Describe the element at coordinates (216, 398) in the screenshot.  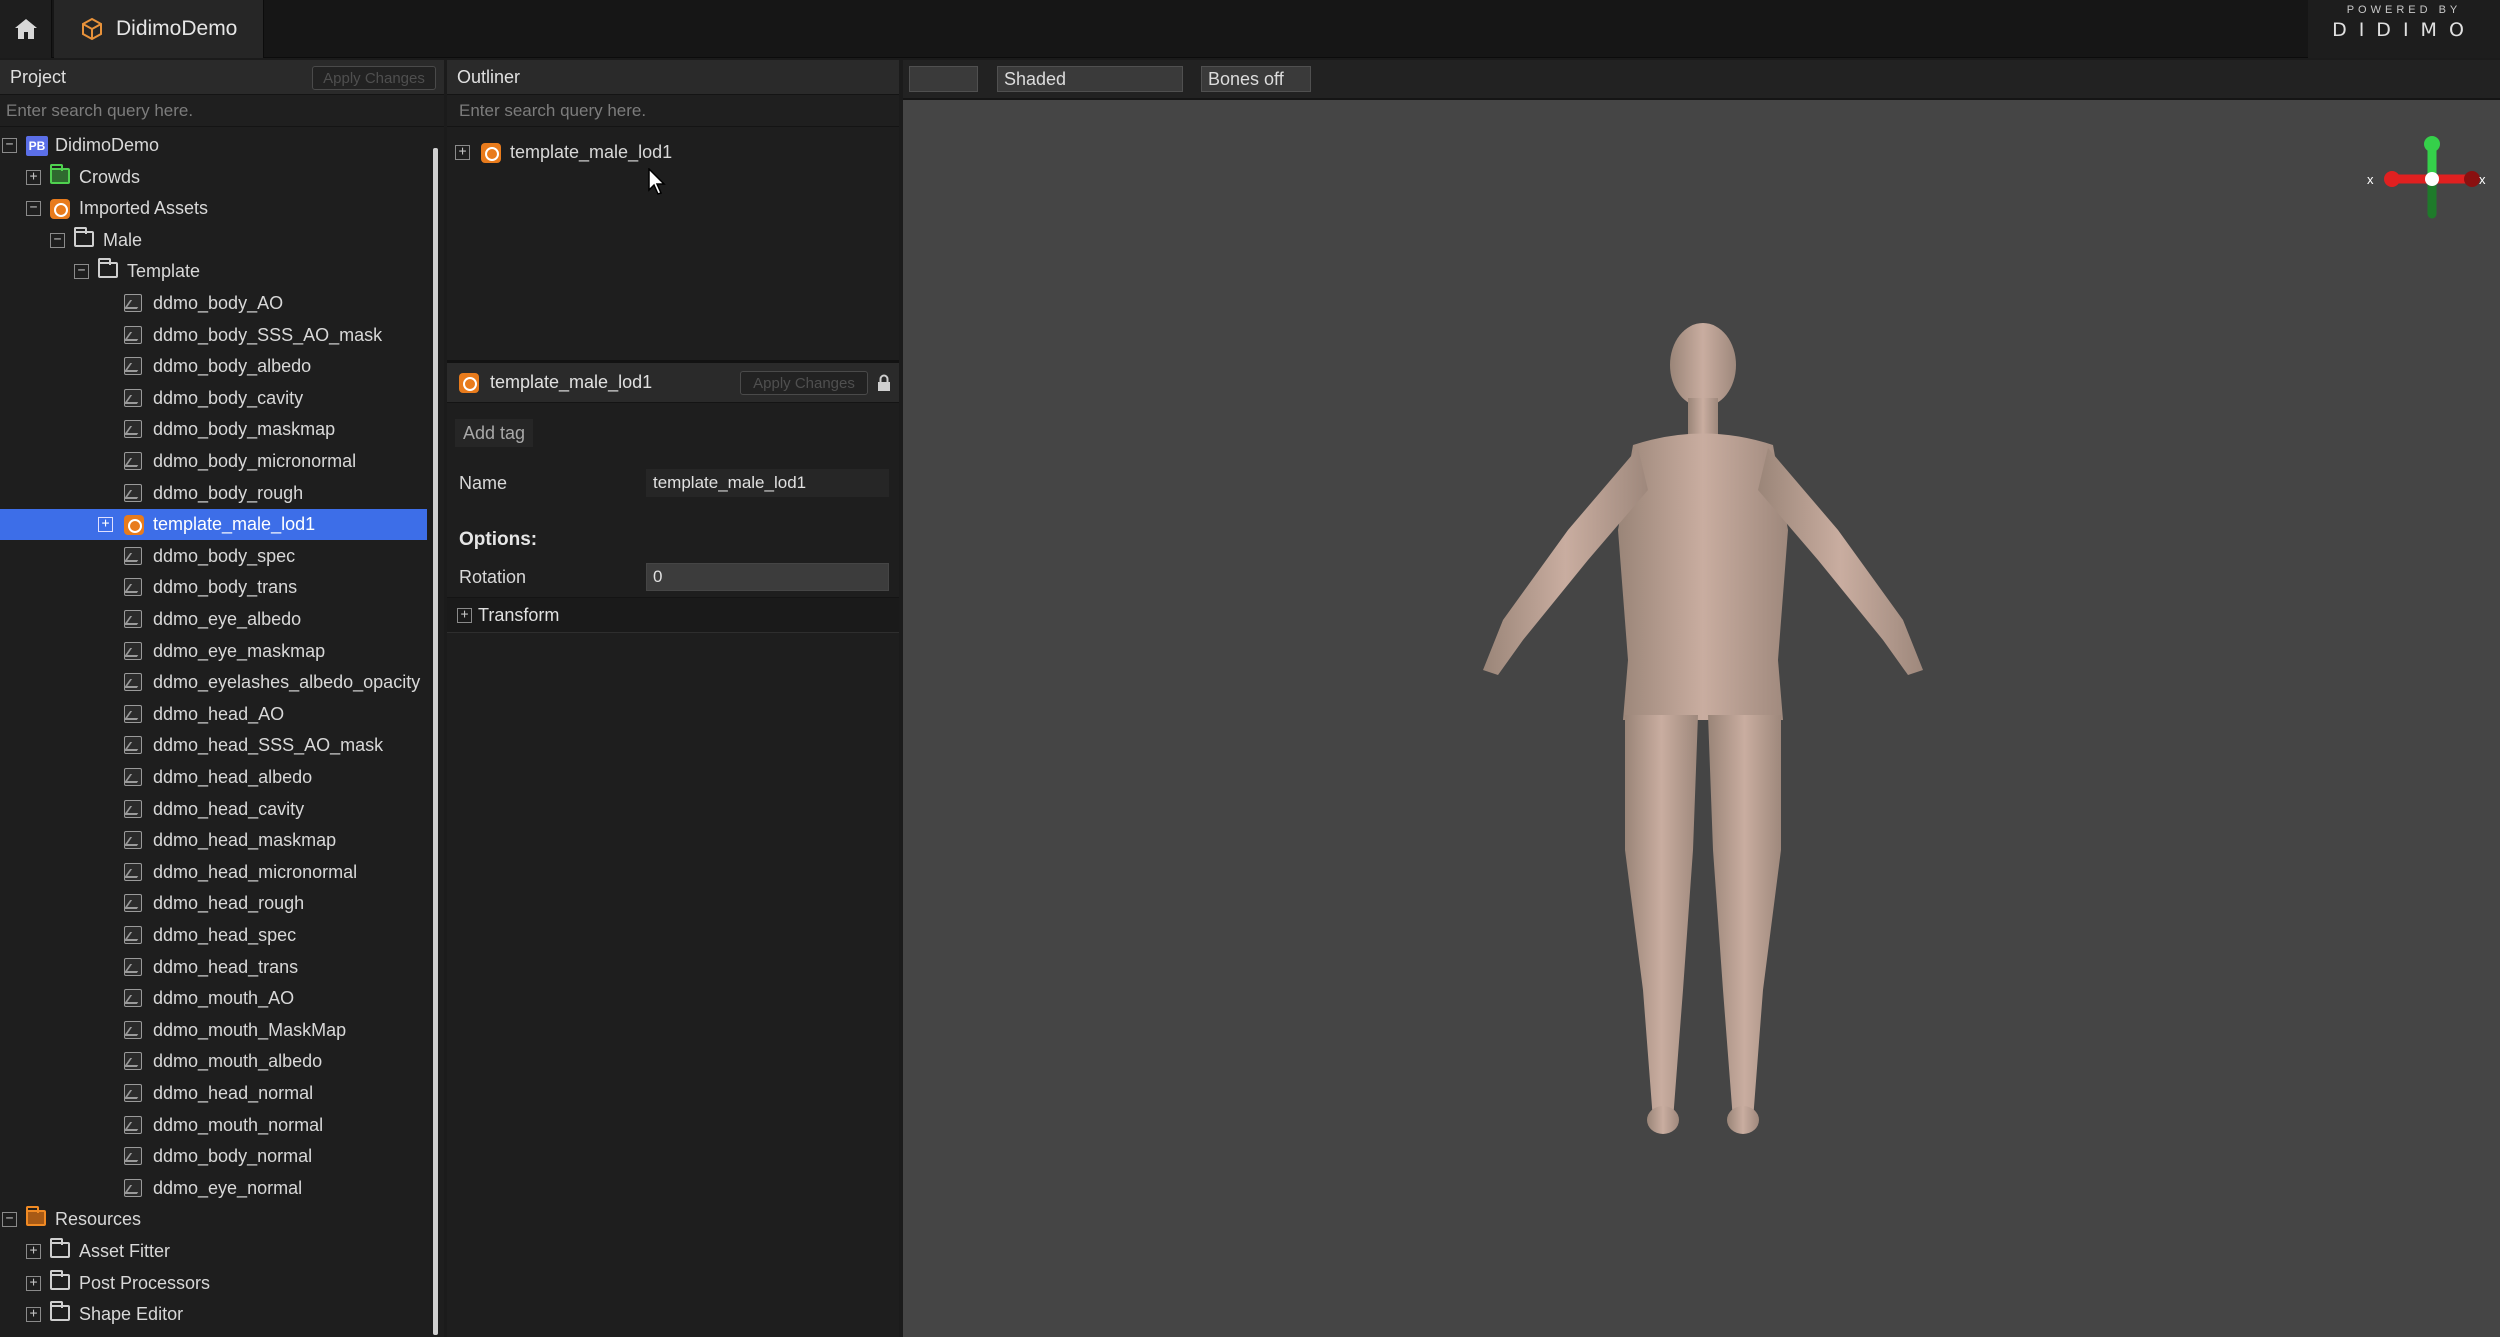
I see `project-tree-item: ddmo_body_cavity` at that location.